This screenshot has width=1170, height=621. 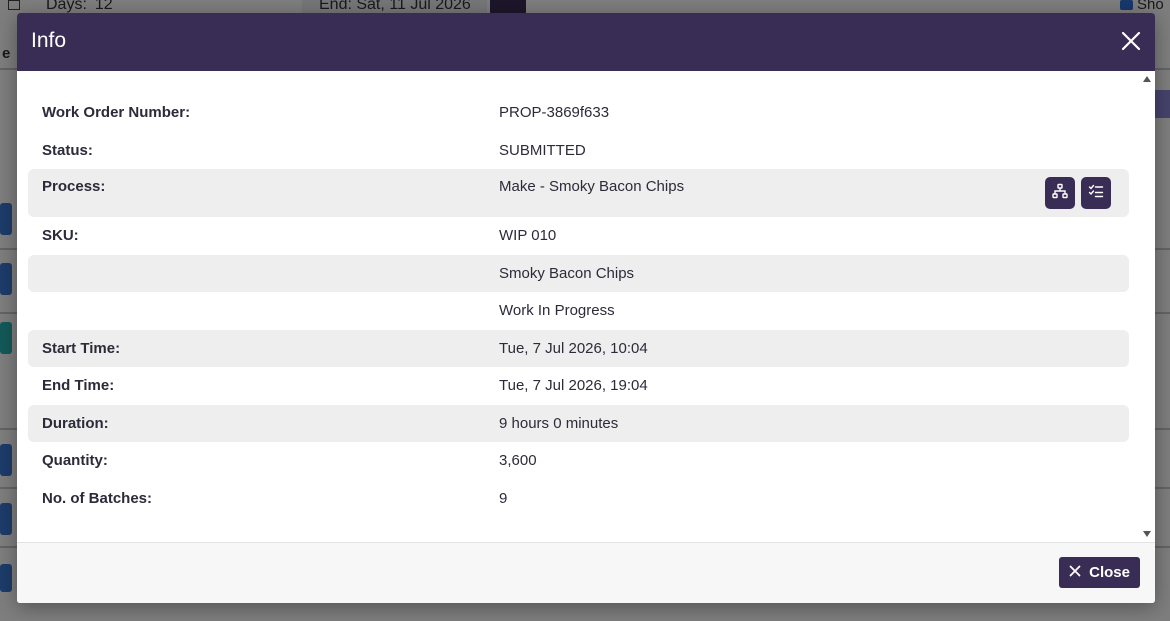 I want to click on field-label: Start Time:, so click(x=81, y=348).